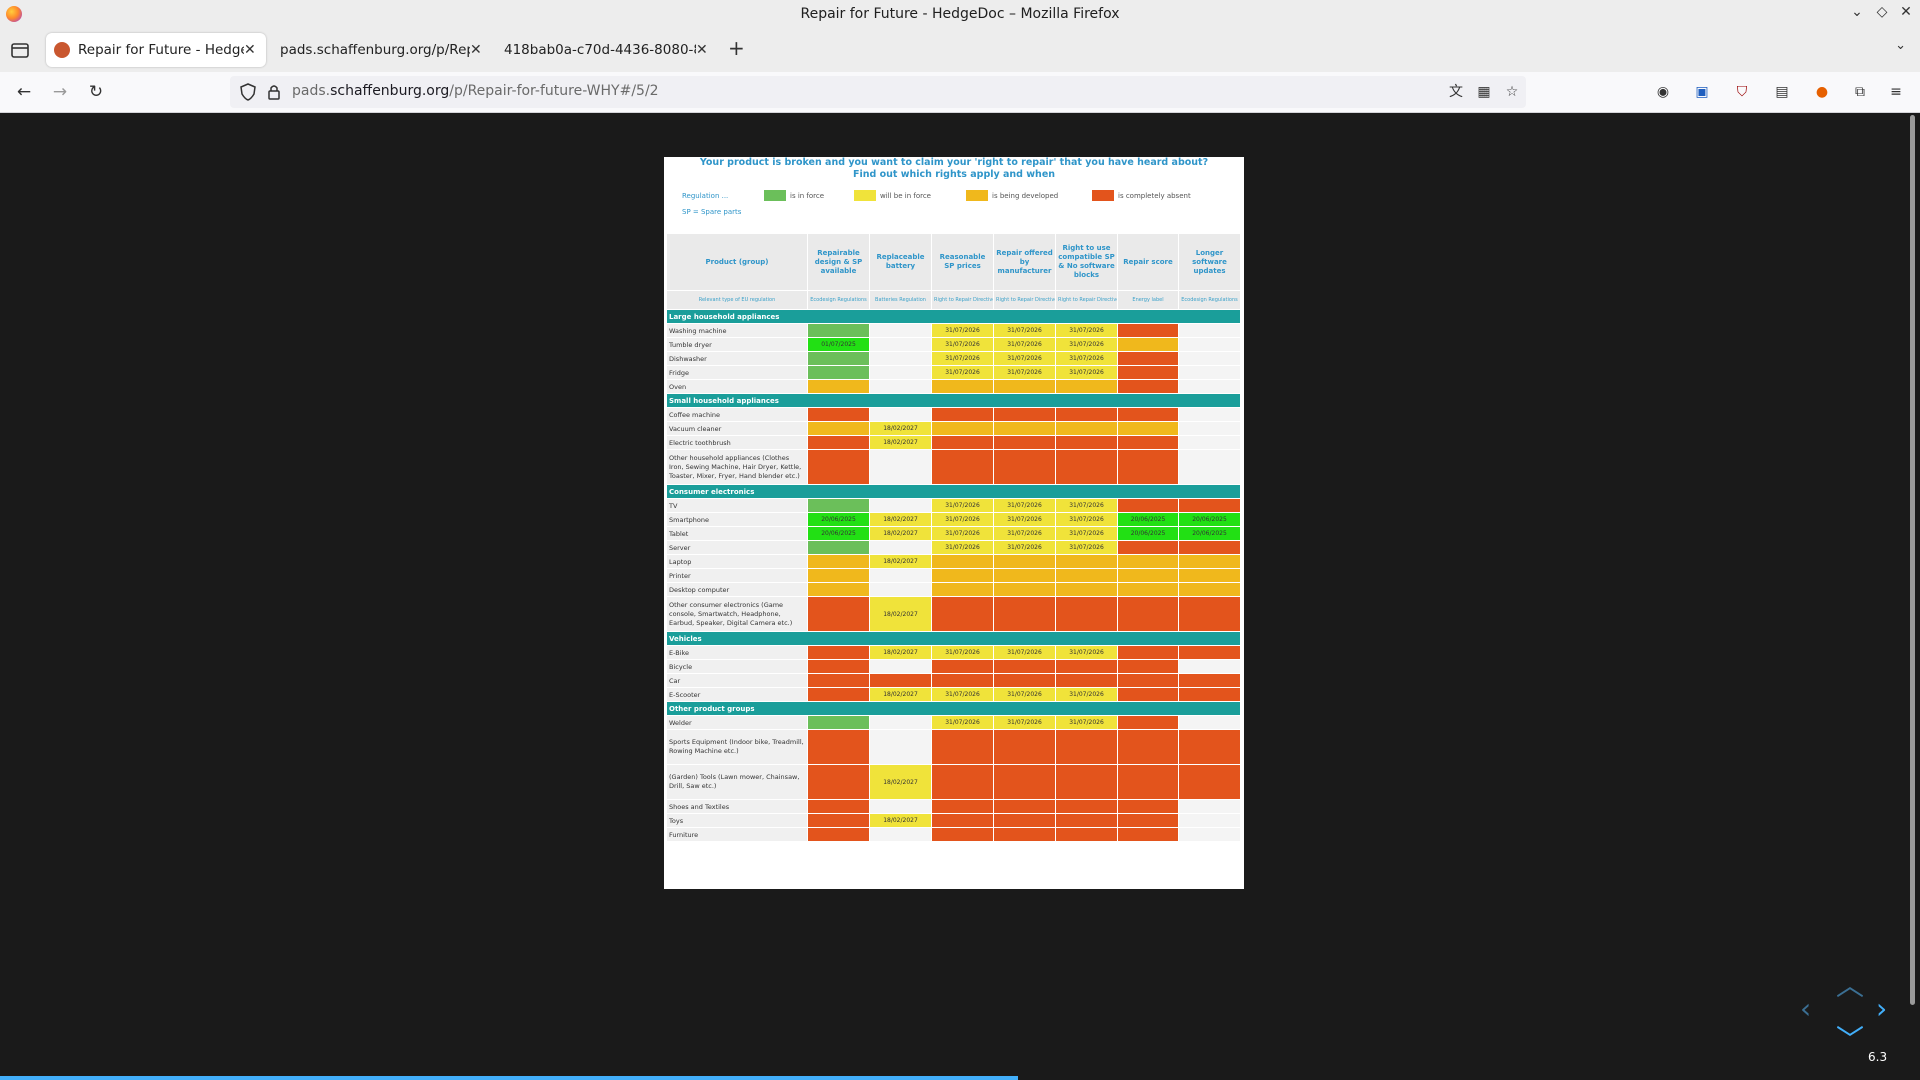 This screenshot has width=1920, height=1080. I want to click on tracking-shield-icon, so click(248, 92).